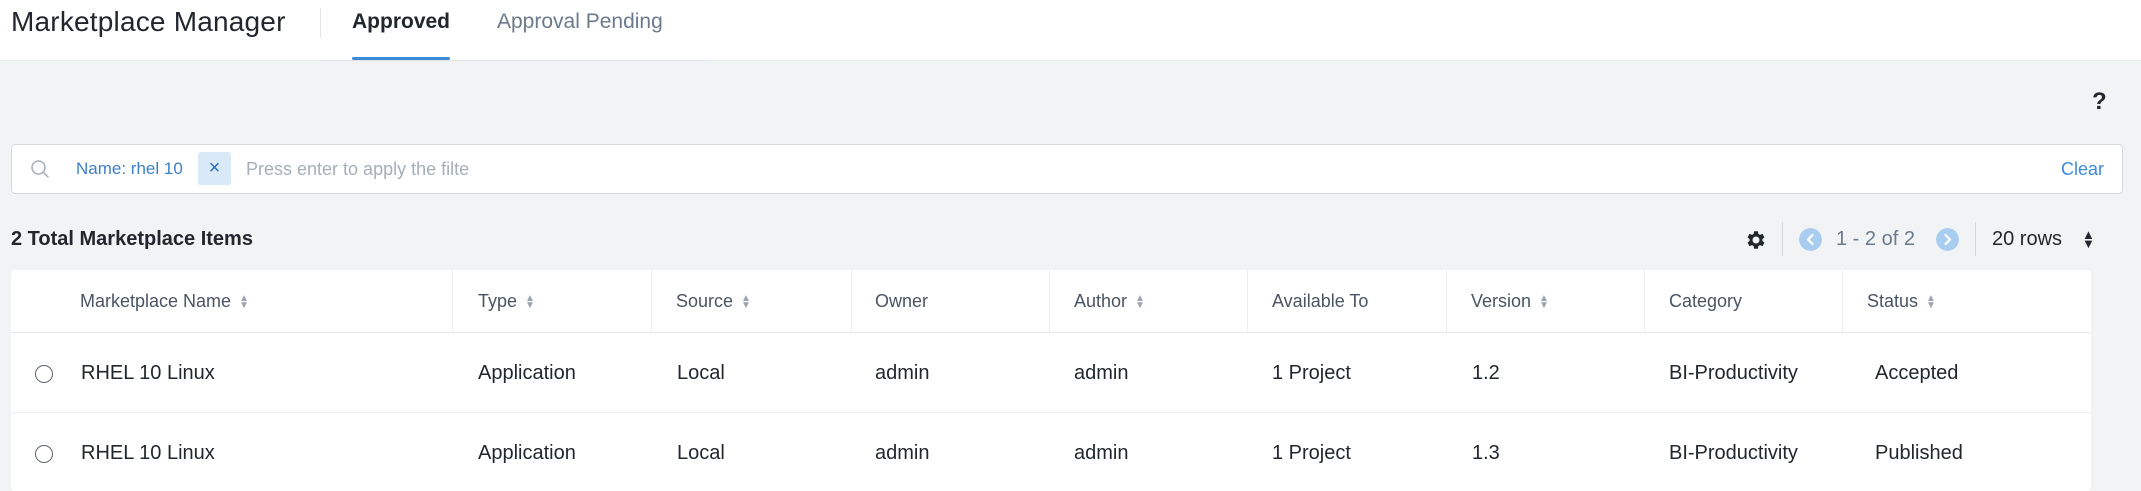  Describe the element at coordinates (2027, 239) in the screenshot. I see `rows-per-page-select: 20 rows` at that location.